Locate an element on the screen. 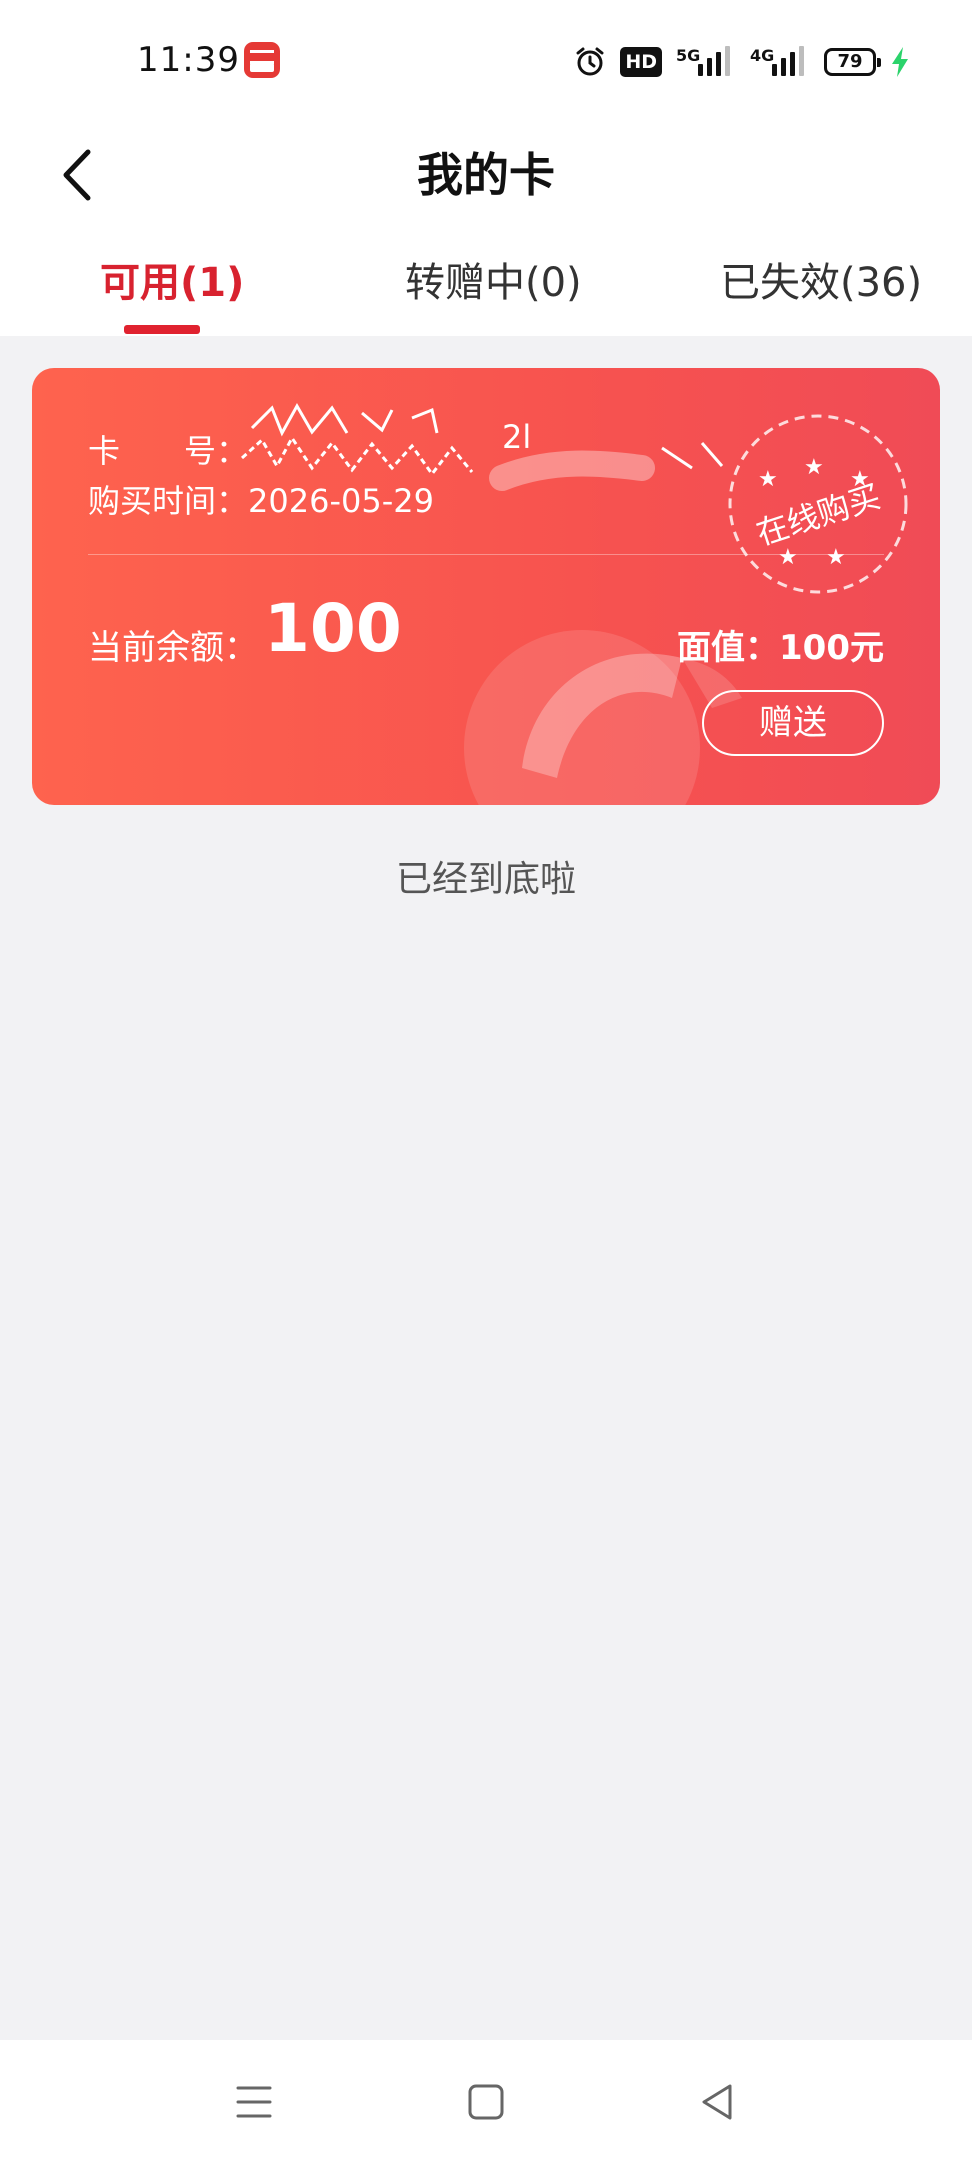  signal-4g-icon: 4G is located at coordinates (780, 62).